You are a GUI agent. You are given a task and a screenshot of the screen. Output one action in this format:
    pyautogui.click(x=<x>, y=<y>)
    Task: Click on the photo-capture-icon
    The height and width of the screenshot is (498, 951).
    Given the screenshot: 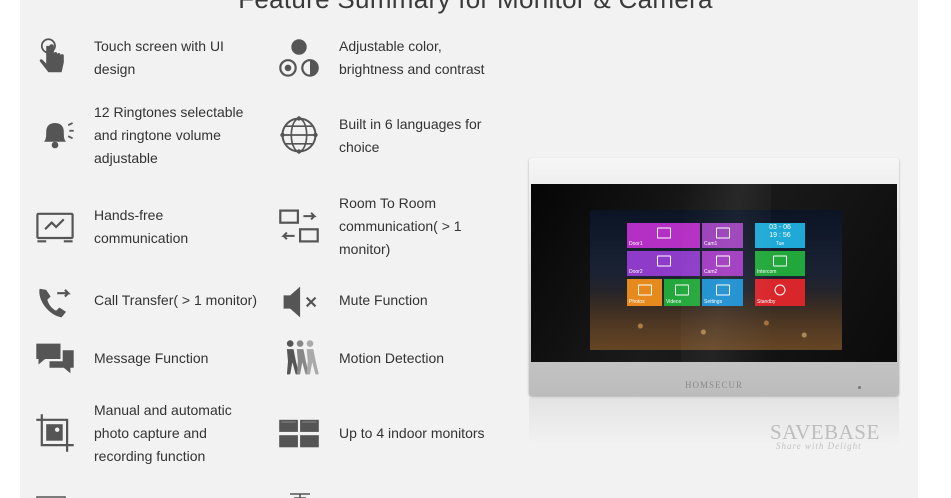 What is the action you would take?
    pyautogui.click(x=55, y=433)
    